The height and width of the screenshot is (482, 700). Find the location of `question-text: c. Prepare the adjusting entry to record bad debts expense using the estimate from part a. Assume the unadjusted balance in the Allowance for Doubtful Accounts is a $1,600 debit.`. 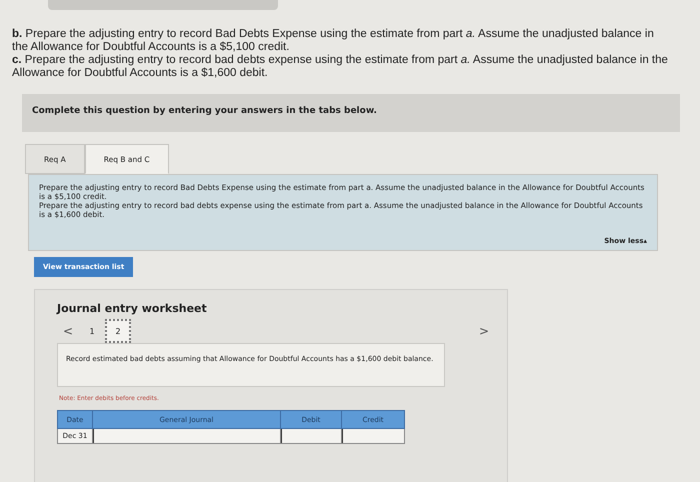

question-text: c. Prepare the adjusting entry to record bad debts expense using the estimate from part a. Assume the unadjusted balance in the Allowance for Doubtful Accounts is a $1,600 debit. is located at coordinates (340, 67).